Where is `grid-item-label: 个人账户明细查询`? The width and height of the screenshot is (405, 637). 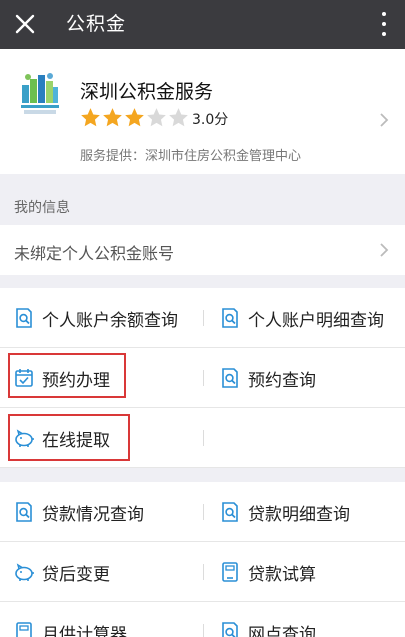
grid-item-label: 个人账户明细查询 is located at coordinates (316, 320).